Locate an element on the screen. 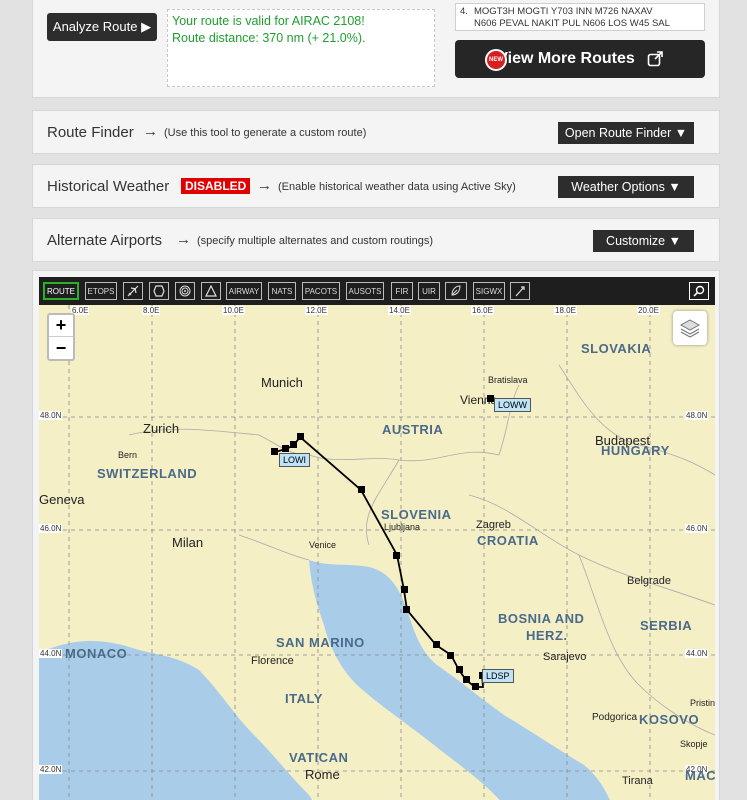 The height and width of the screenshot is (800, 747). layers-icon is located at coordinates (690, 328).